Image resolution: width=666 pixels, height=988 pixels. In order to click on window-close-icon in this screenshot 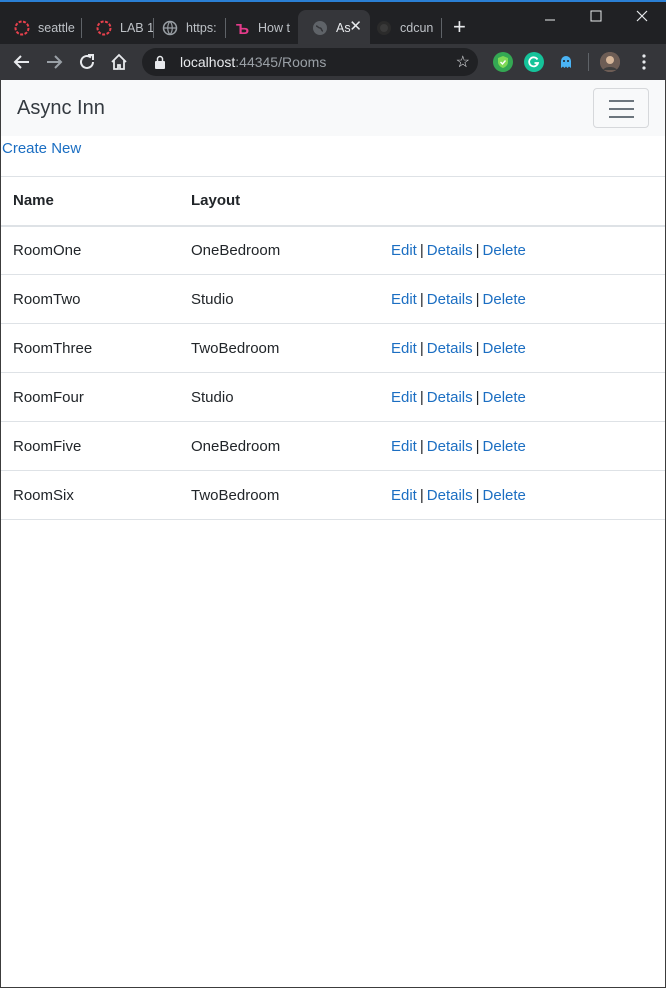, I will do `click(642, 17)`.